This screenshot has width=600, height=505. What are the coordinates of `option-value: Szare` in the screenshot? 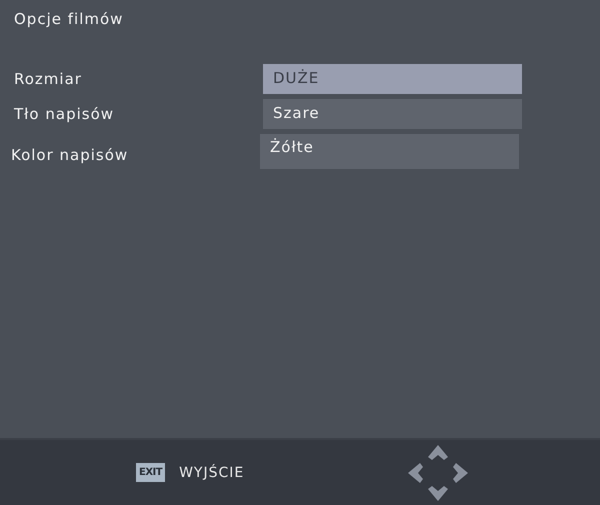 It's located at (392, 114).